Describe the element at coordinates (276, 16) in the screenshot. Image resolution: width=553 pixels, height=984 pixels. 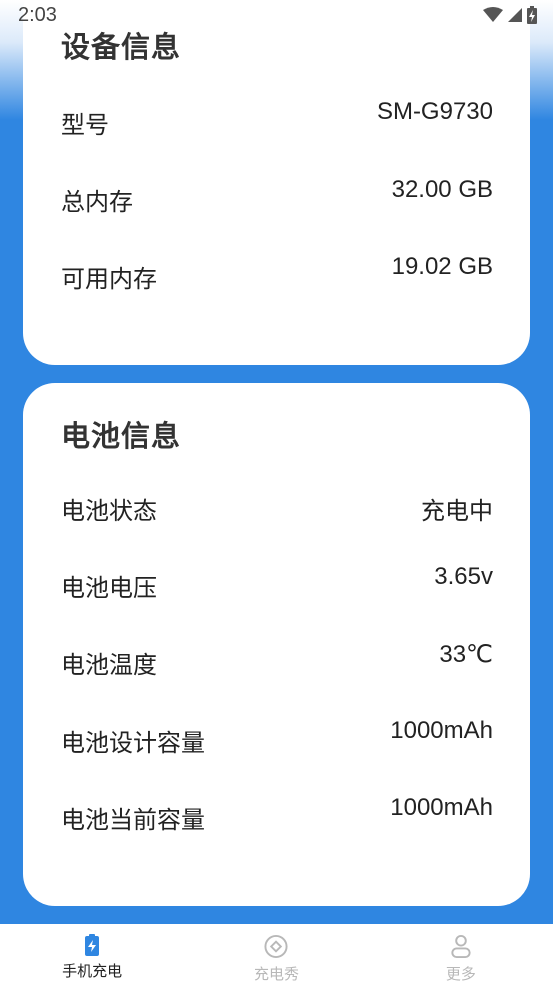
I see `status-bar: 2:03` at that location.